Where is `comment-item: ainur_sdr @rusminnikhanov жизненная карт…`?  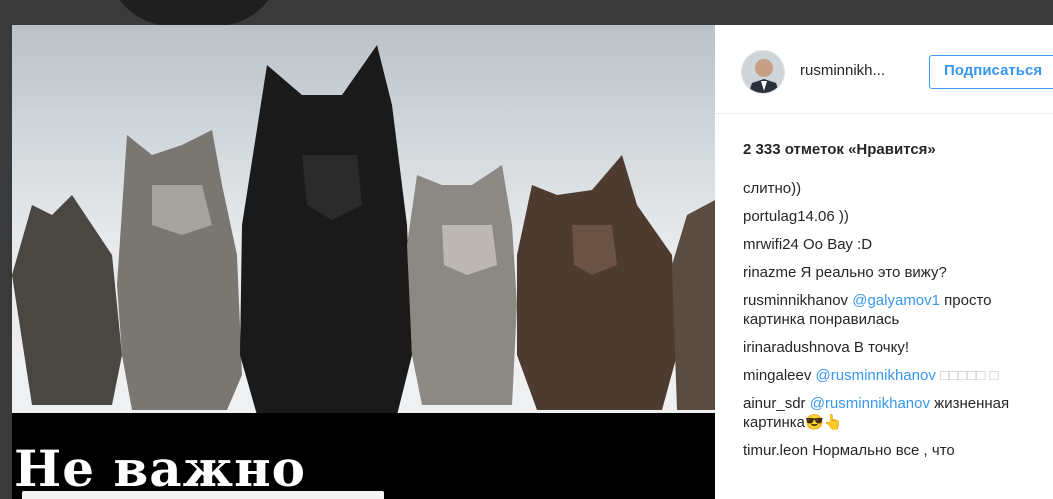 comment-item: ainur_sdr @rusminnikhanov жизненная карт… is located at coordinates (895, 413).